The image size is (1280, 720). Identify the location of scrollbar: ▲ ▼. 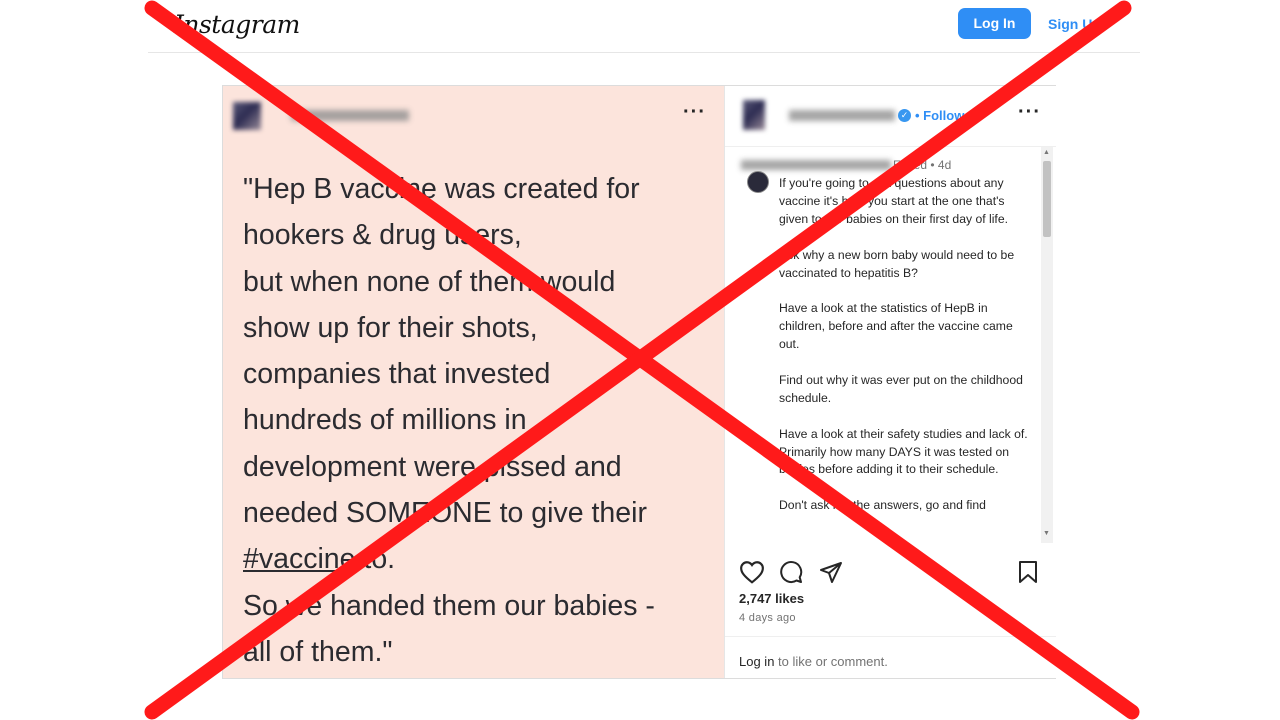
(1047, 345).